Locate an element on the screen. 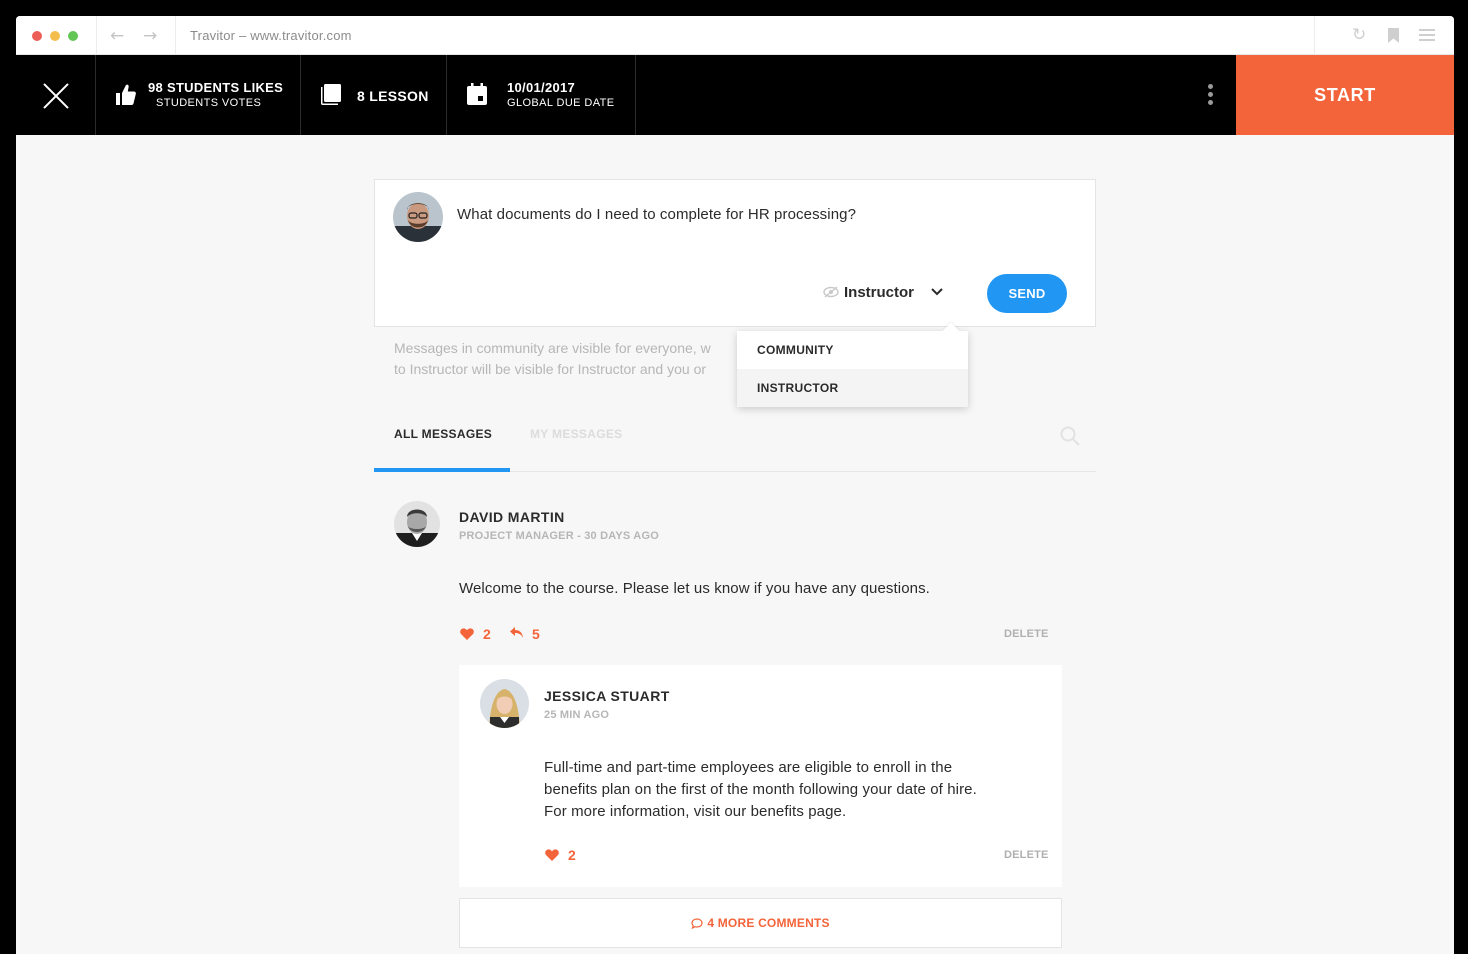 This screenshot has height=954, width=1468. menu-icon is located at coordinates (1427, 35).